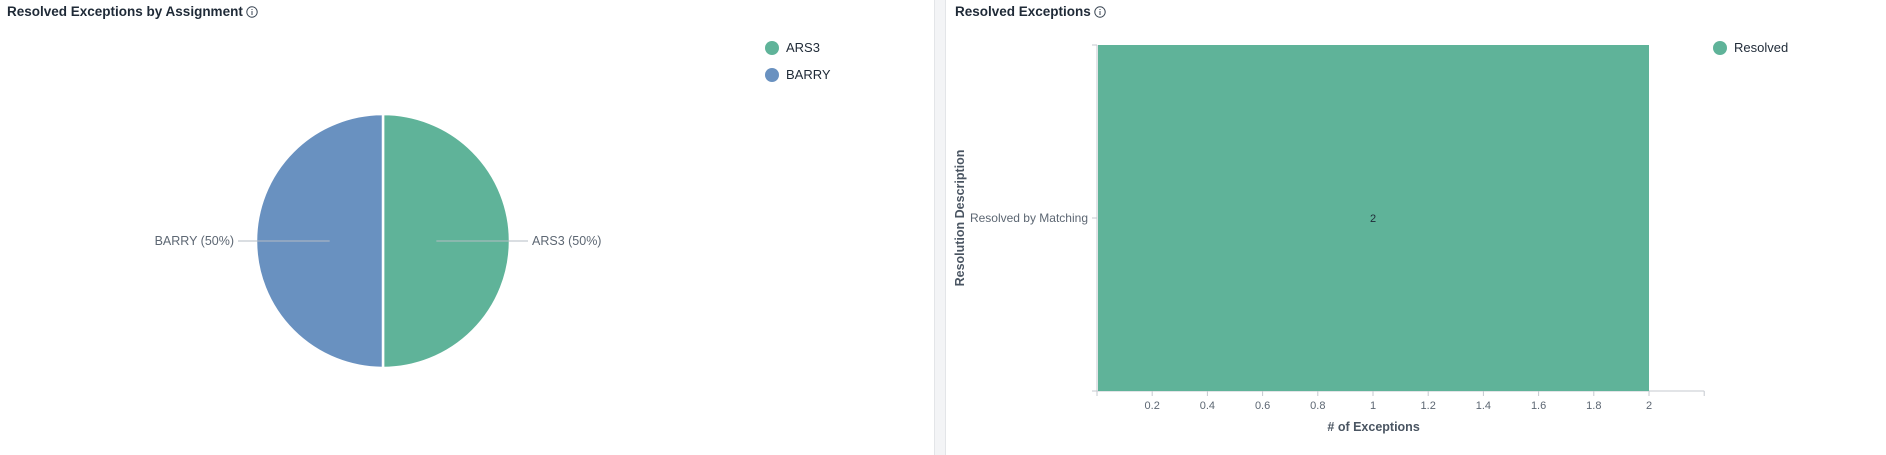 The width and height of the screenshot is (1886, 455). I want to click on bar-data-label: 2, so click(1373, 219).